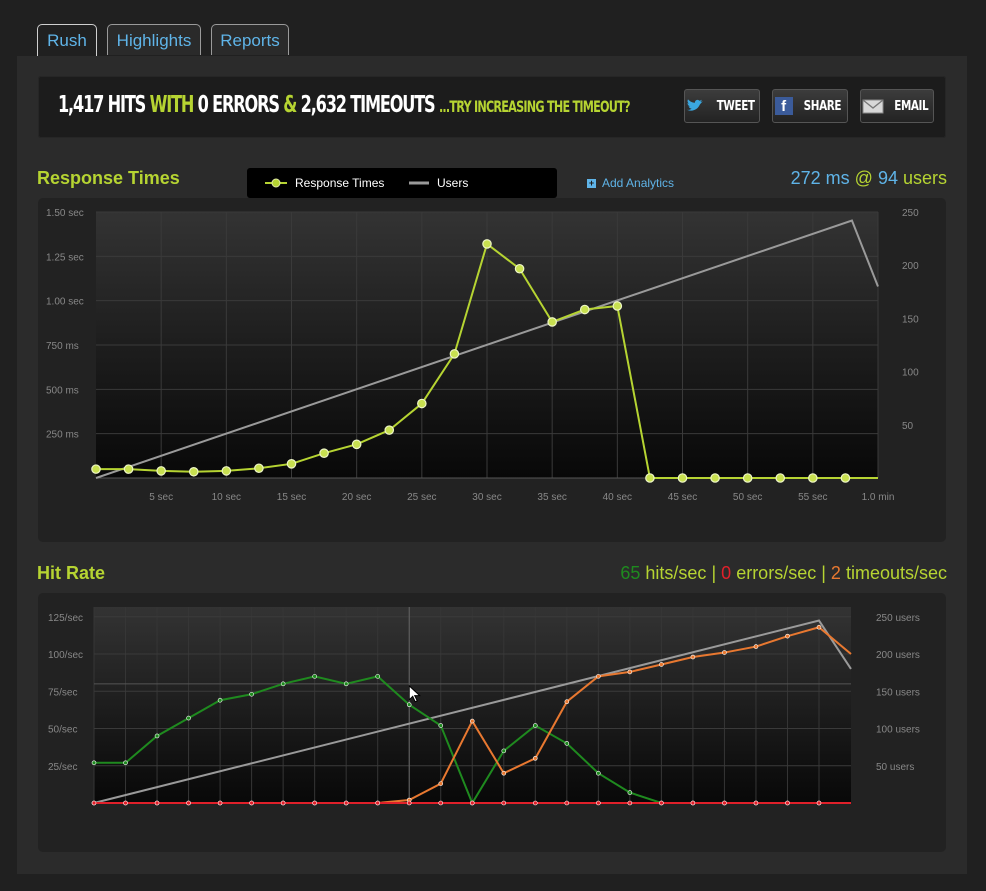 The image size is (986, 891). Describe the element at coordinates (810, 106) in the screenshot. I see `share-button: f SHARE` at that location.